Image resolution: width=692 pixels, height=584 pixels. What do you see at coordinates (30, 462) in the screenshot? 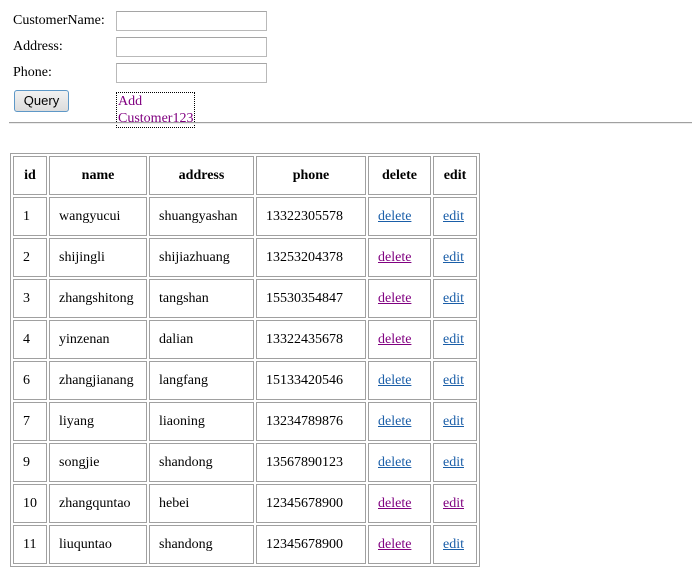
I see `cell-id: 9` at bounding box center [30, 462].